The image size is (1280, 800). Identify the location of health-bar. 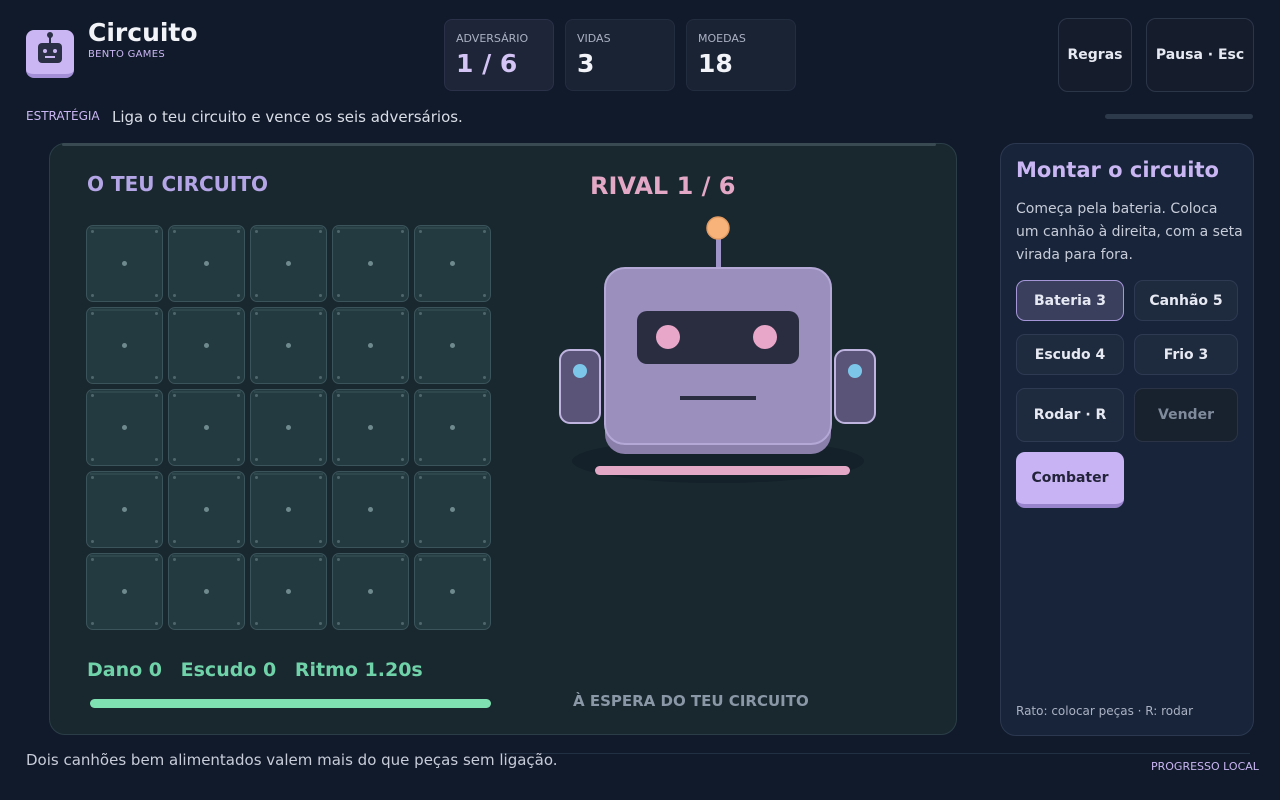
(290, 703).